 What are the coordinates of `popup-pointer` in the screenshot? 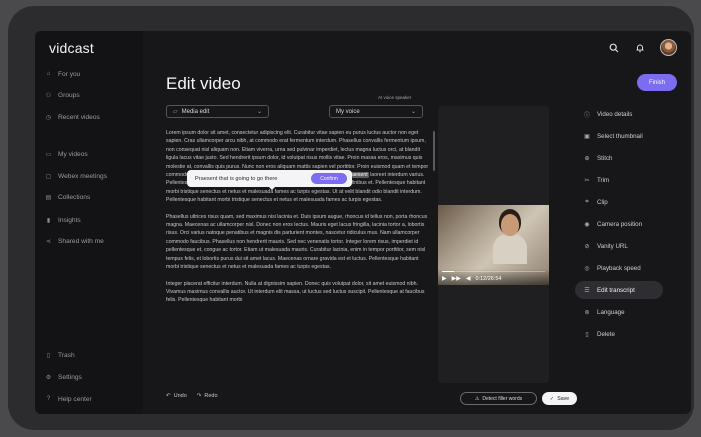 It's located at (272, 188).